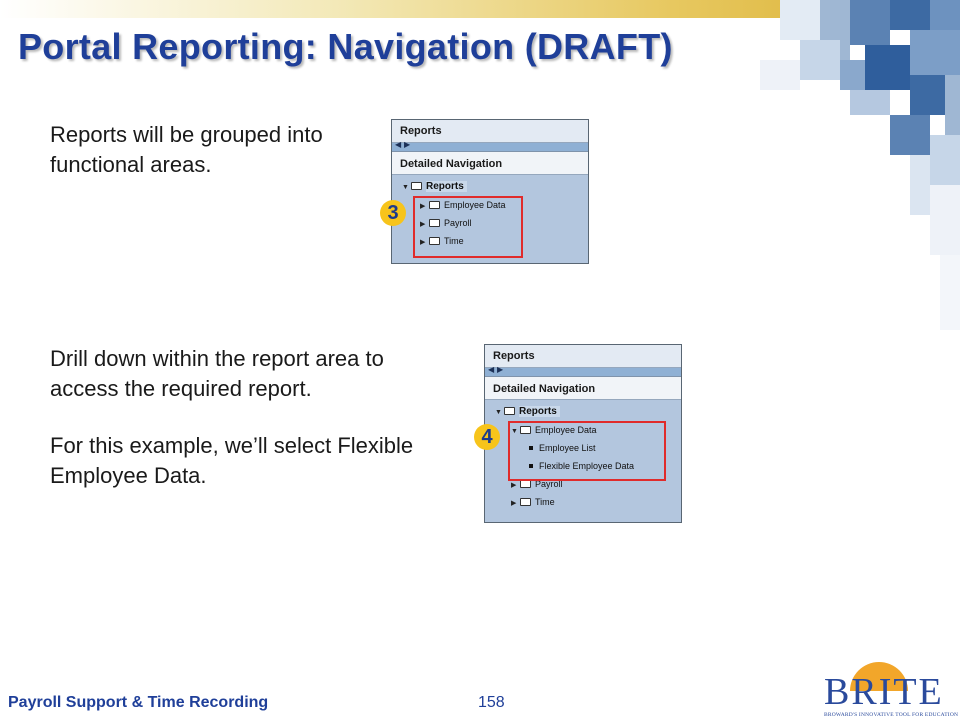  Describe the element at coordinates (545, 502) in the screenshot. I see `tree-item-label: Time` at that location.